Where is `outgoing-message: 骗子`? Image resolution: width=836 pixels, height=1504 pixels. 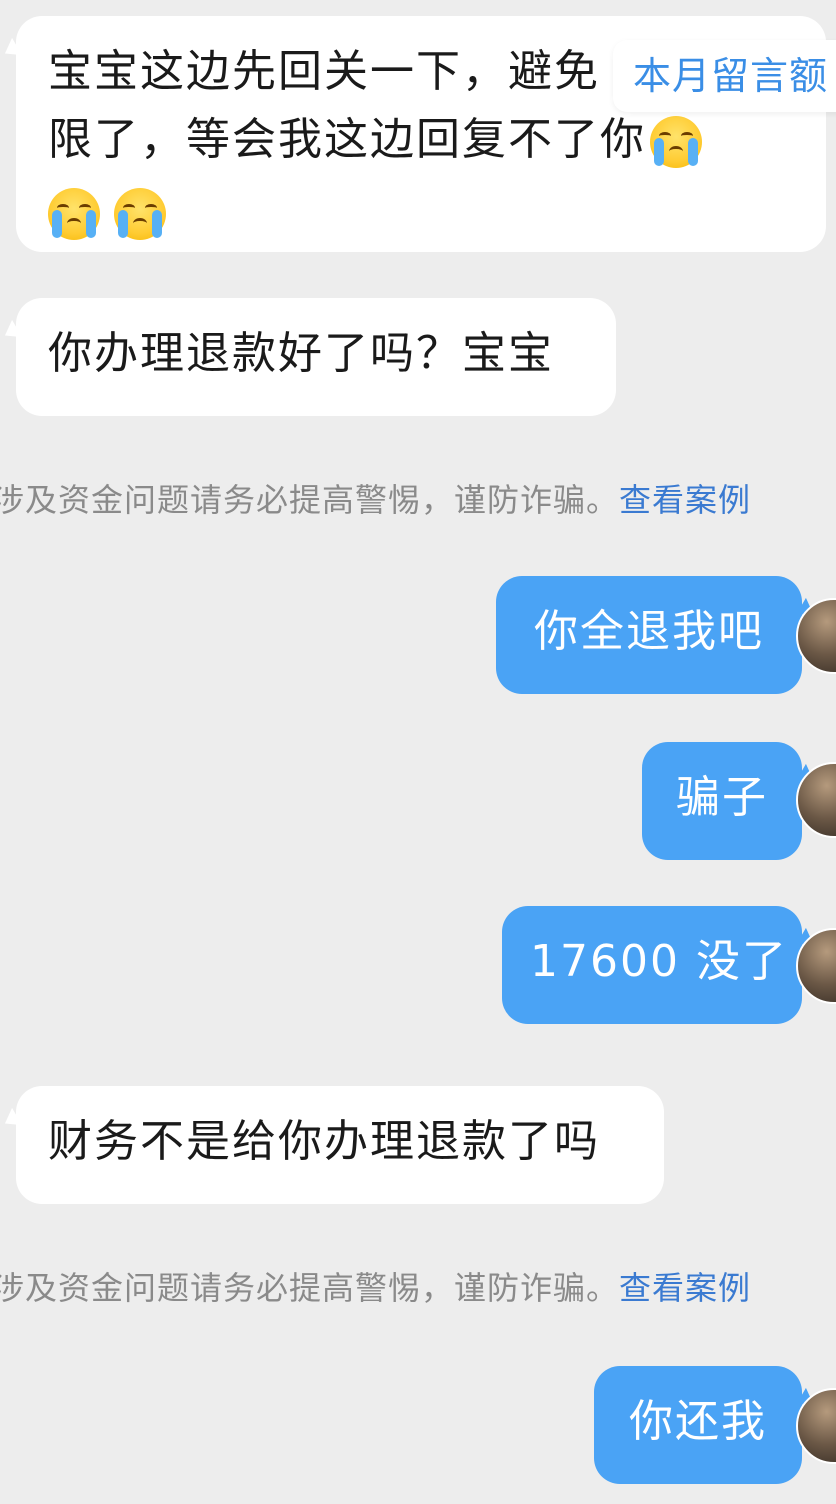
outgoing-message: 骗子 is located at coordinates (722, 801).